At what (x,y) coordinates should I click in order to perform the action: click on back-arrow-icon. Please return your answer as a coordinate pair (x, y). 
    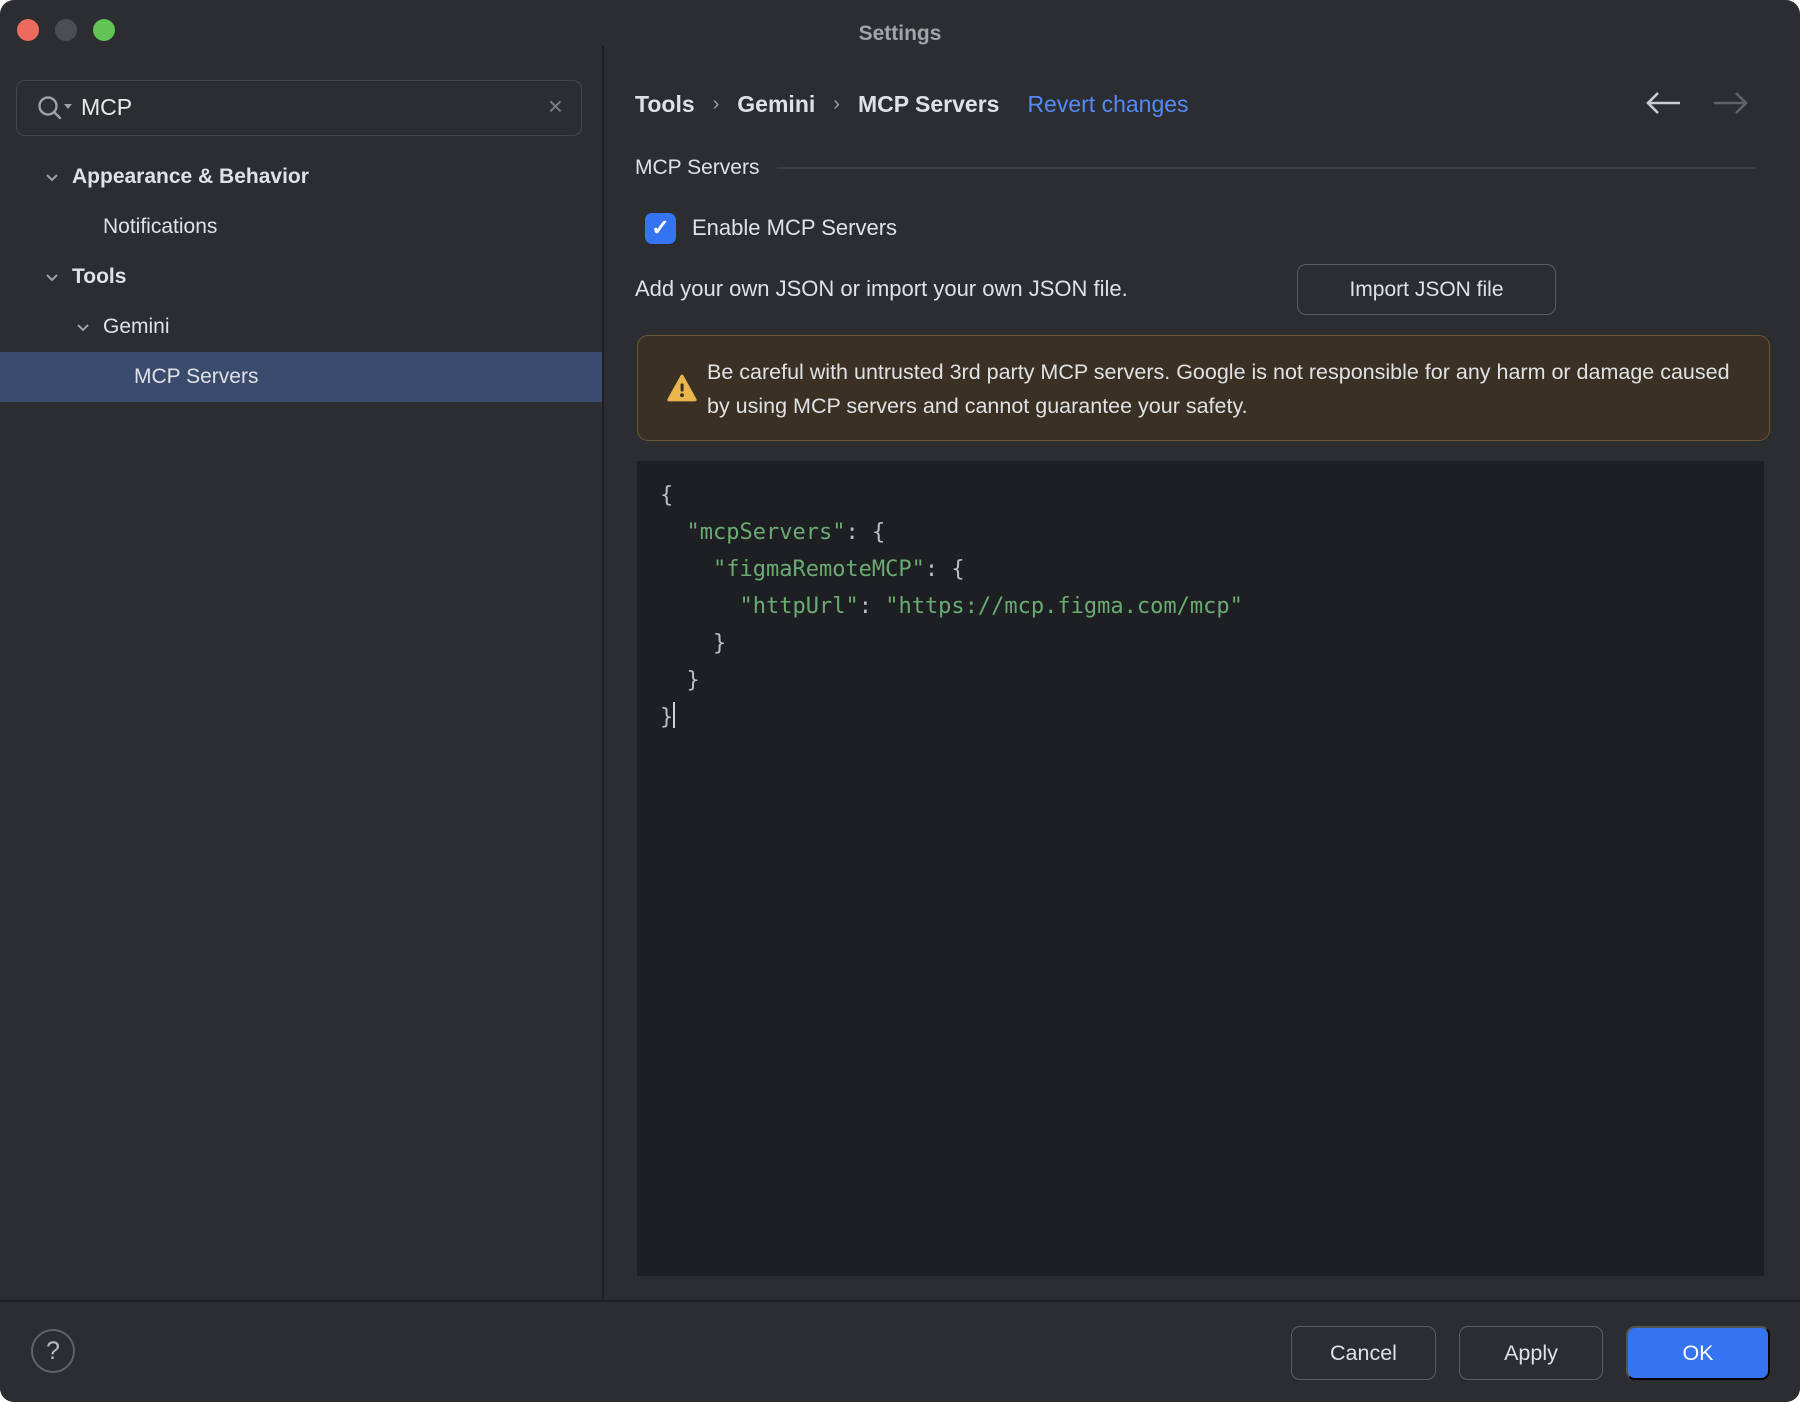
    Looking at the image, I should click on (1663, 103).